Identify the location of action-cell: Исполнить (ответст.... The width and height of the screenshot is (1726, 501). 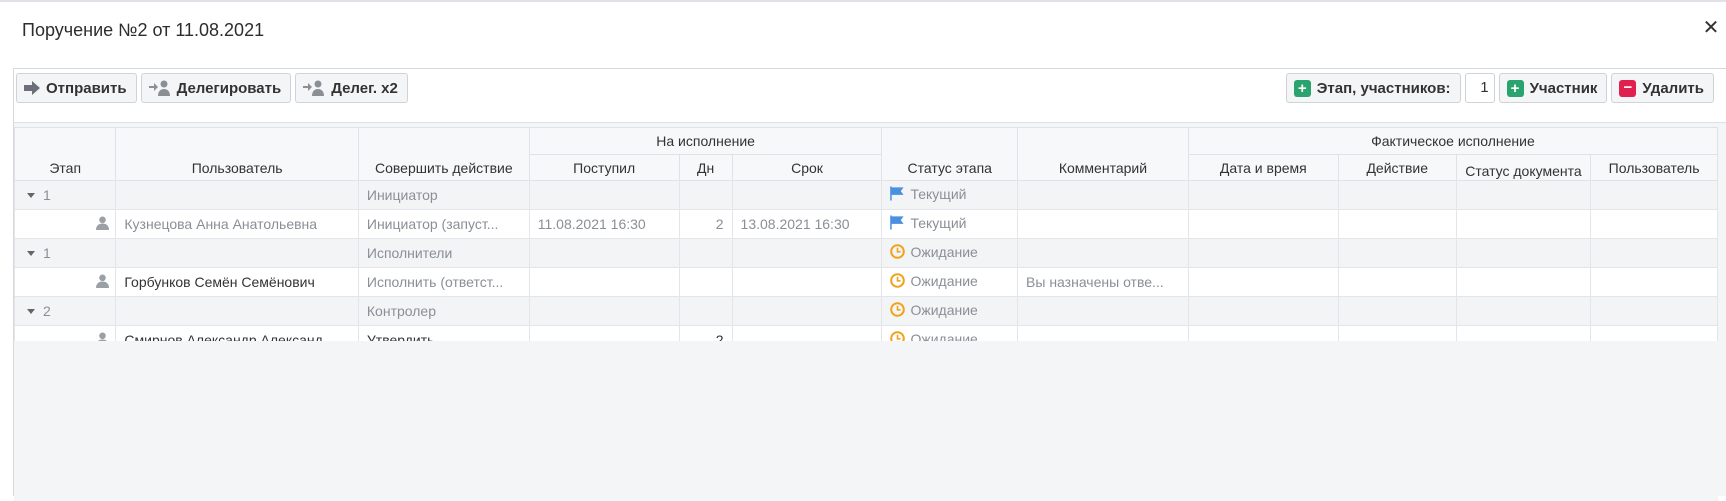
(443, 282).